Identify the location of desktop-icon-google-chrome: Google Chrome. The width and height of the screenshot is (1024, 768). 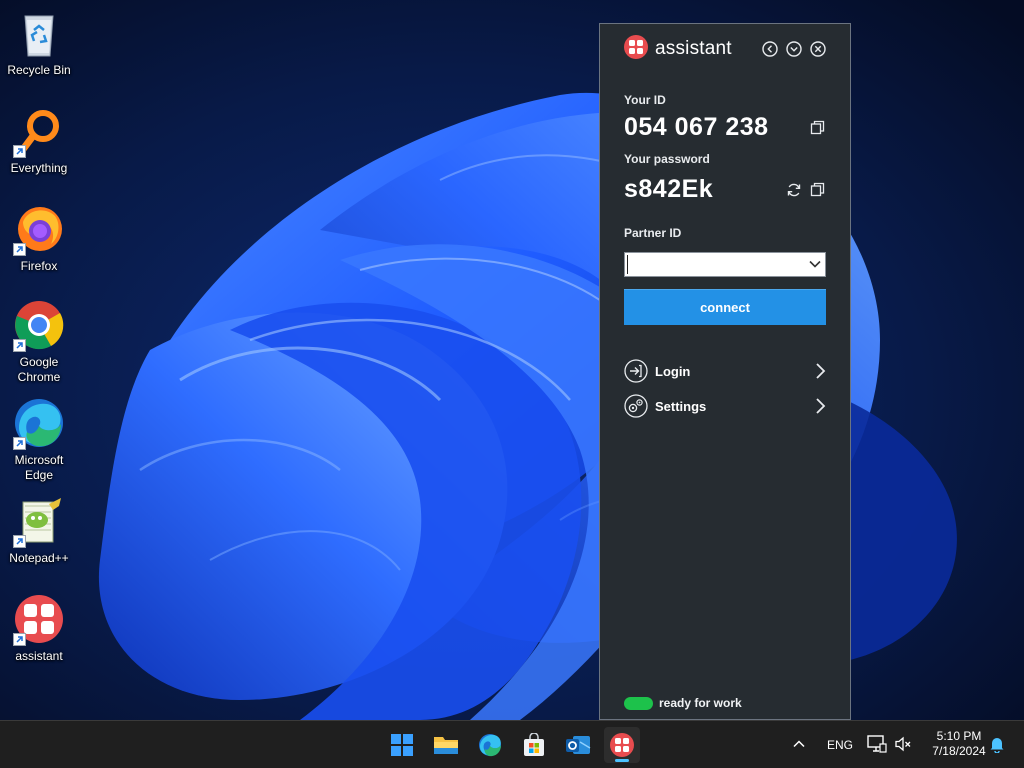
(39, 342).